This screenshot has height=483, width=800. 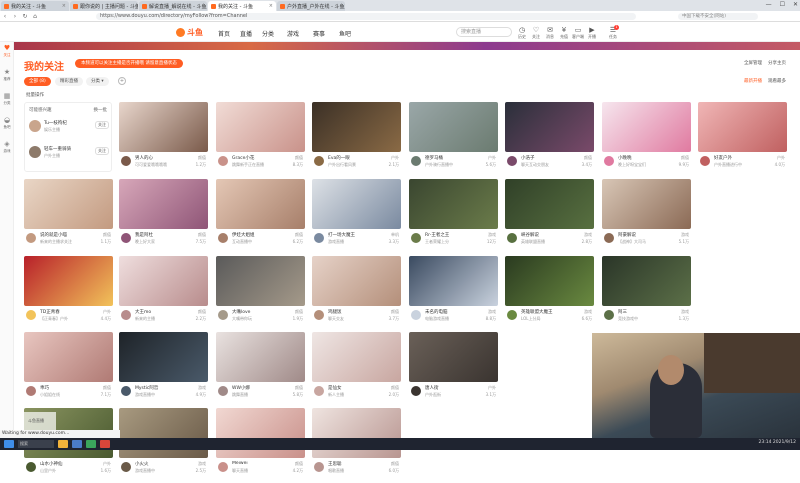 What do you see at coordinates (77, 444) in the screenshot?
I see `browser-icon` at bounding box center [77, 444].